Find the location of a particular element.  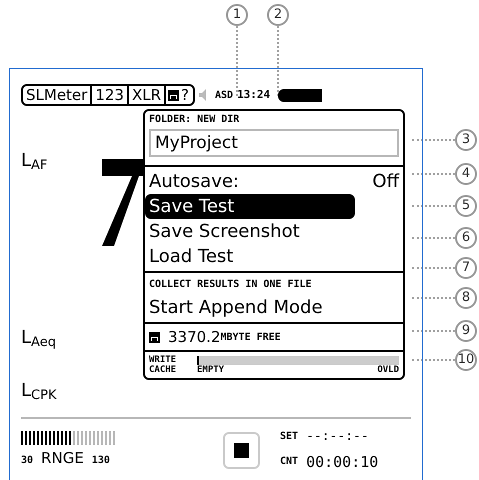

cache-max-label: OVLD is located at coordinates (388, 370).